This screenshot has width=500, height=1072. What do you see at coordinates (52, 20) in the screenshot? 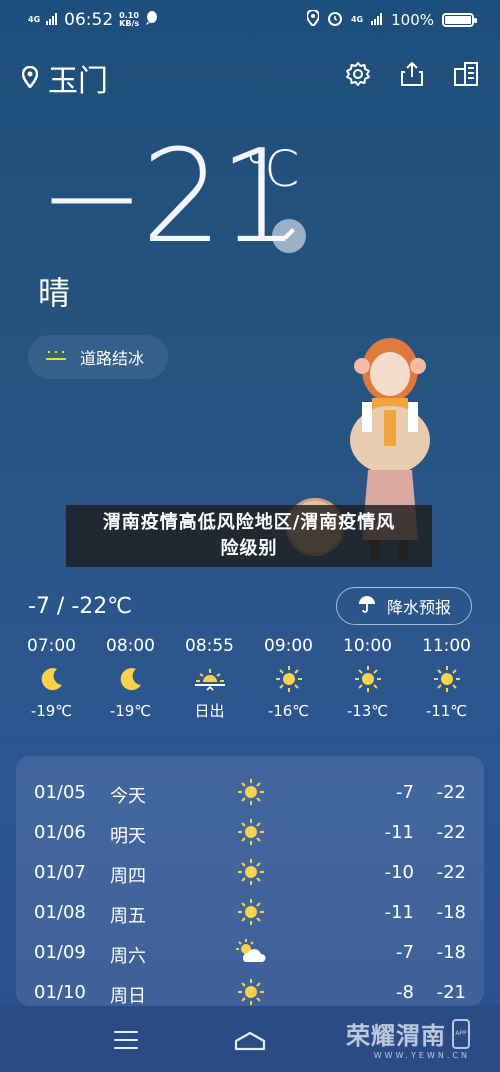
I see `signal-icon` at bounding box center [52, 20].